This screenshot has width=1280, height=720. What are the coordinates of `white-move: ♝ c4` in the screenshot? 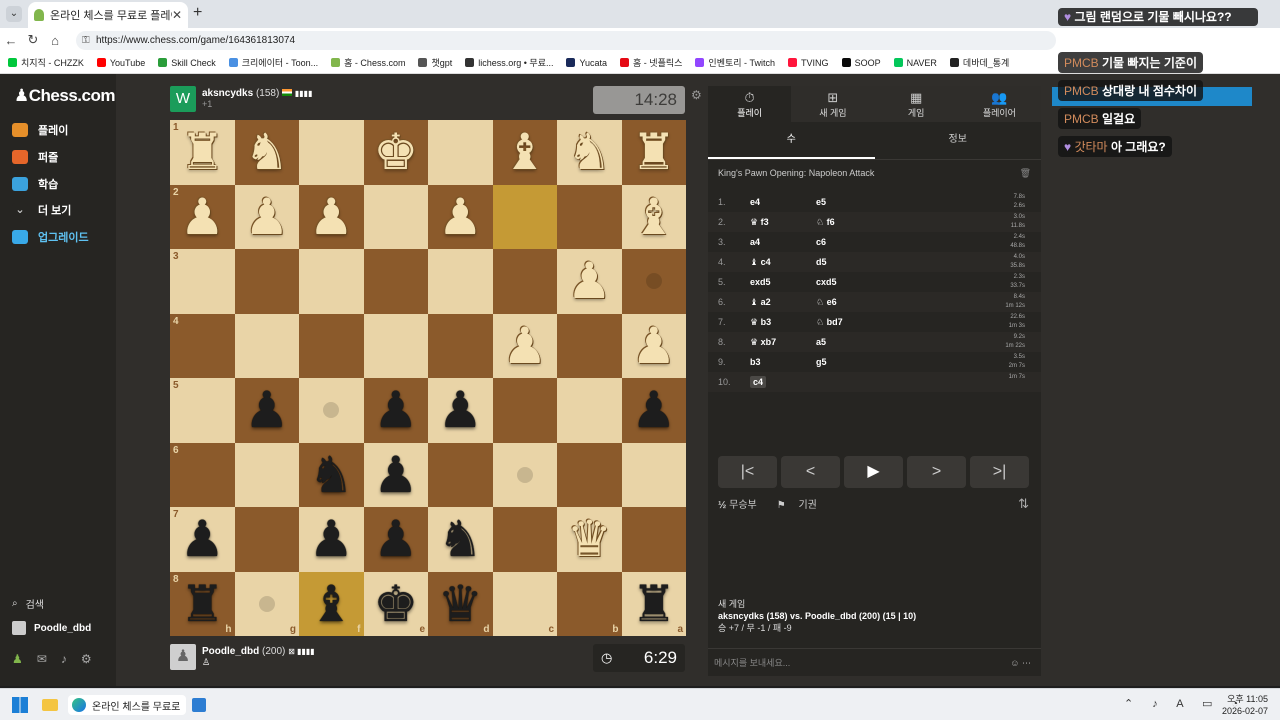 It's located at (760, 262).